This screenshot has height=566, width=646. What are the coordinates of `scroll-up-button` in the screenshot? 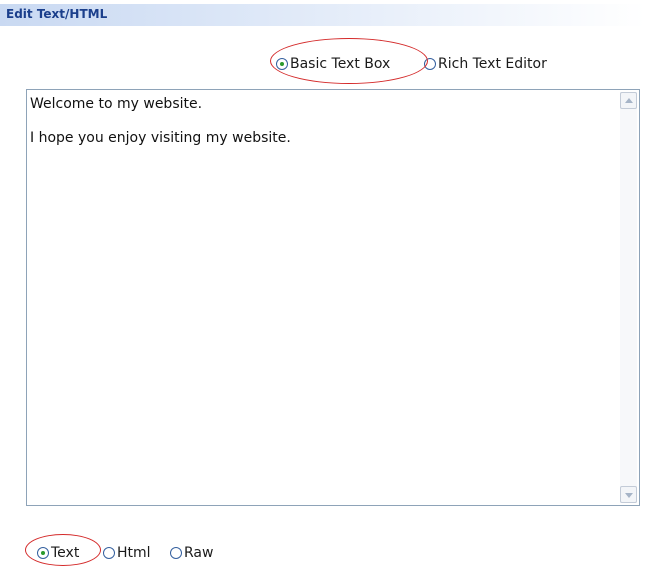 It's located at (628, 100).